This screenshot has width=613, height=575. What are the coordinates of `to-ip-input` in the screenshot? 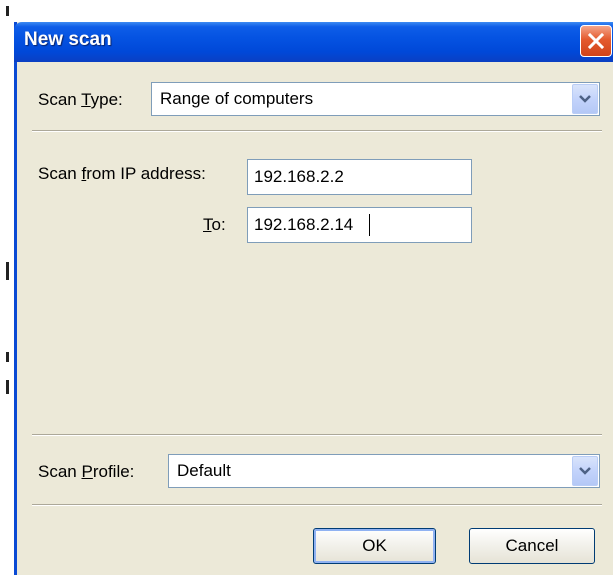 It's located at (359, 225).